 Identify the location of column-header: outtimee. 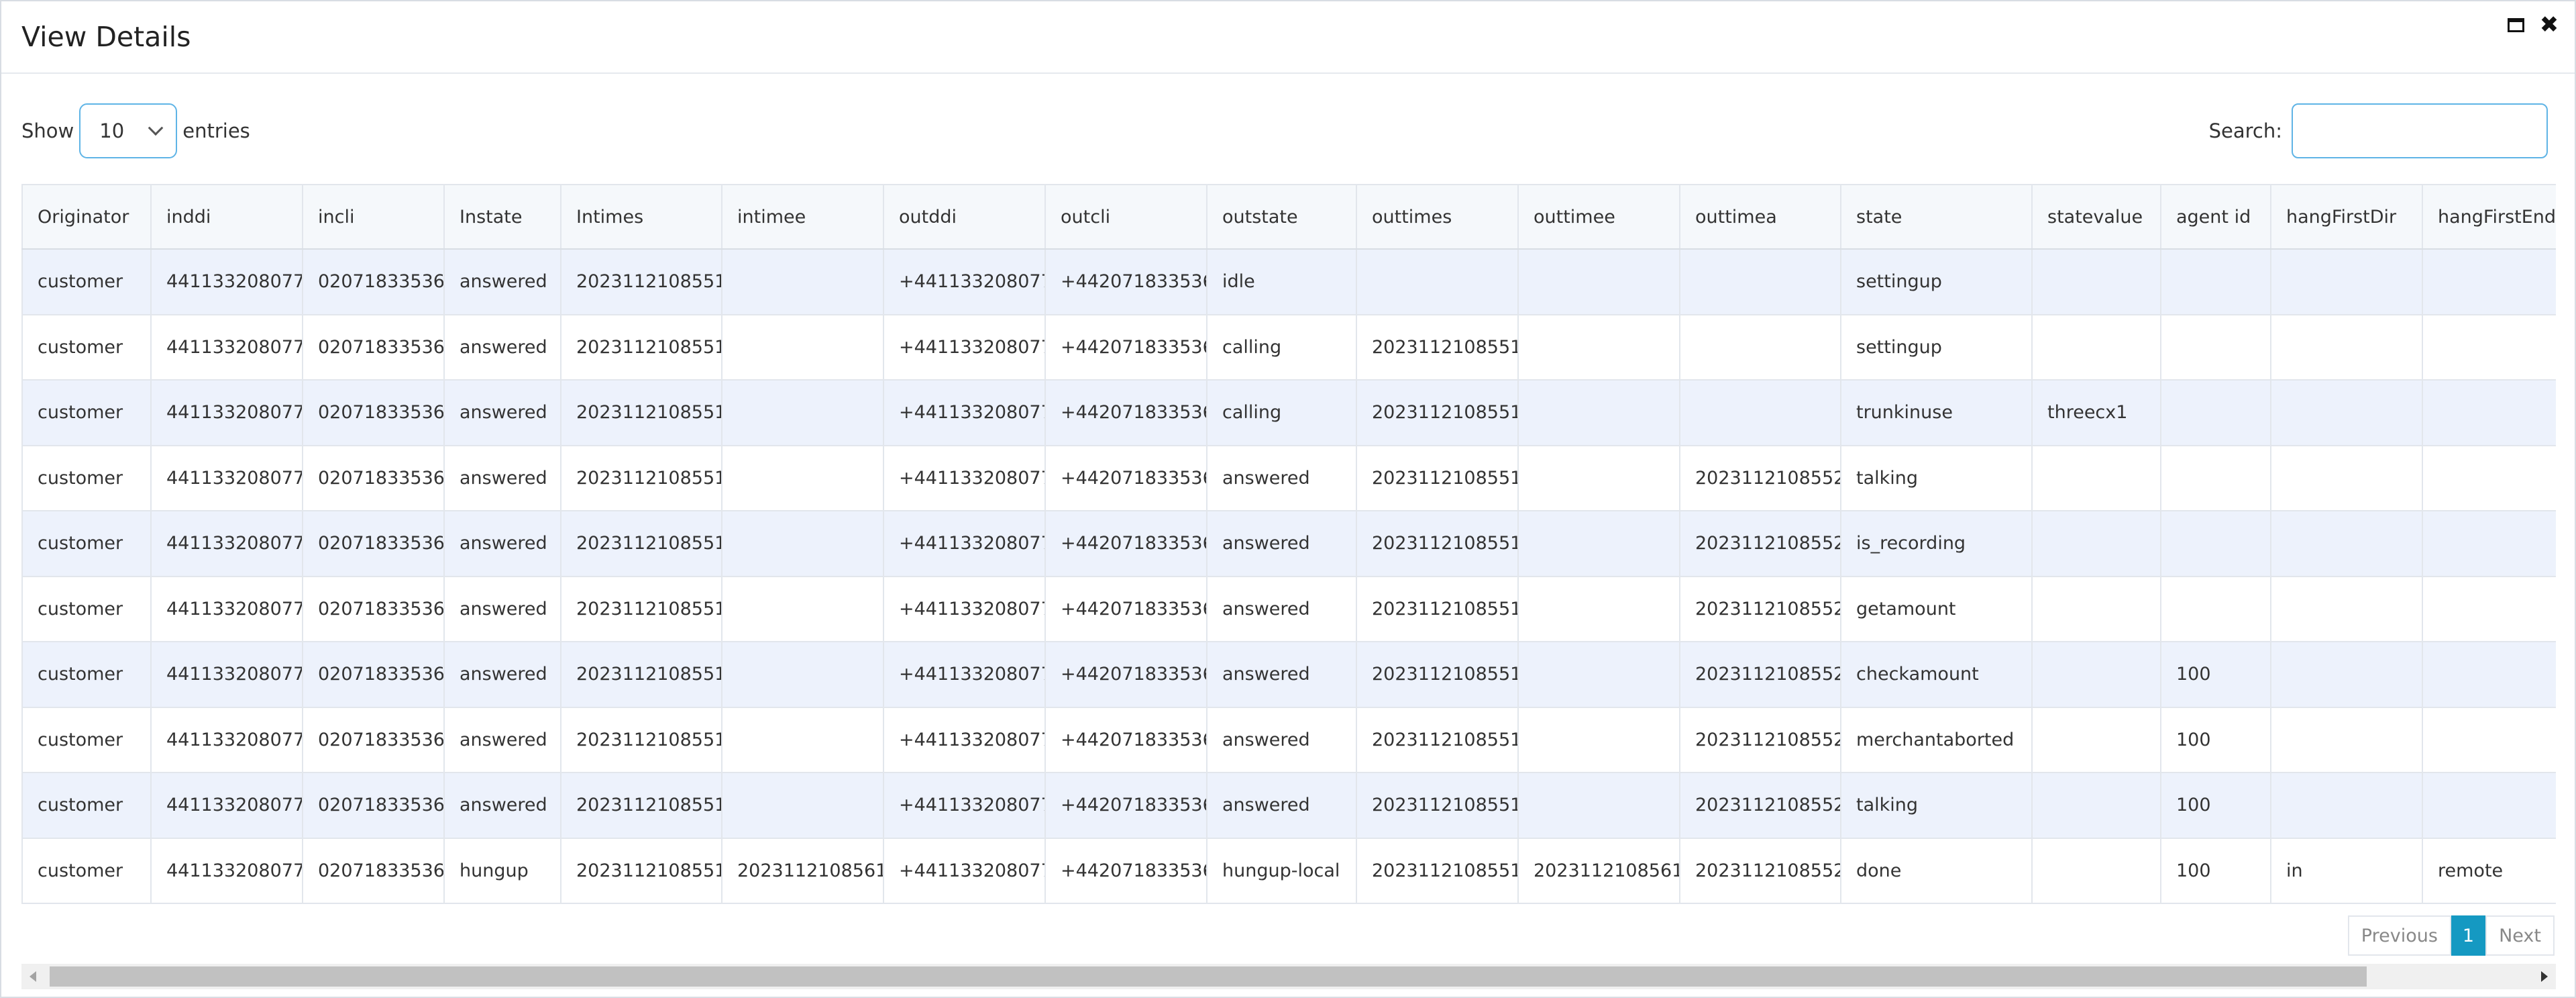
(1599, 217).